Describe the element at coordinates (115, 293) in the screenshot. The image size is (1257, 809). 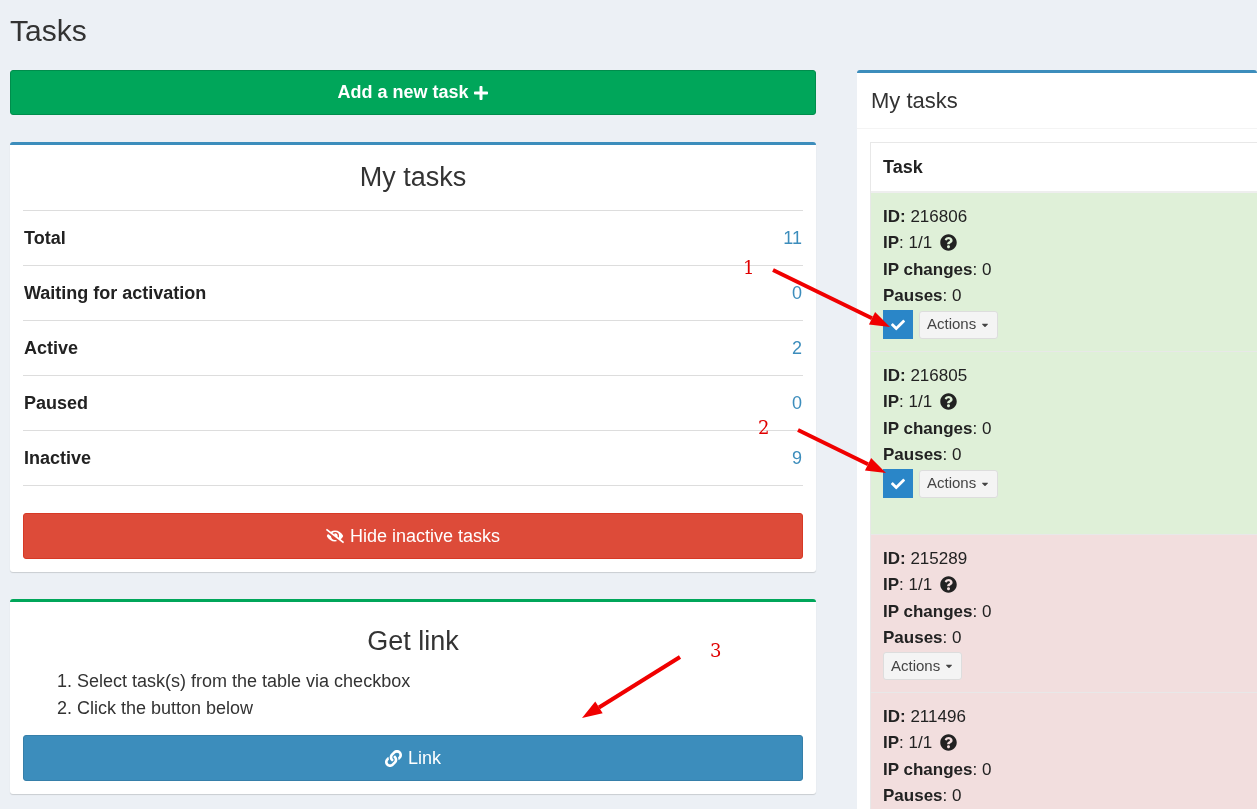
I see `stat-label: Waiting for activation` at that location.